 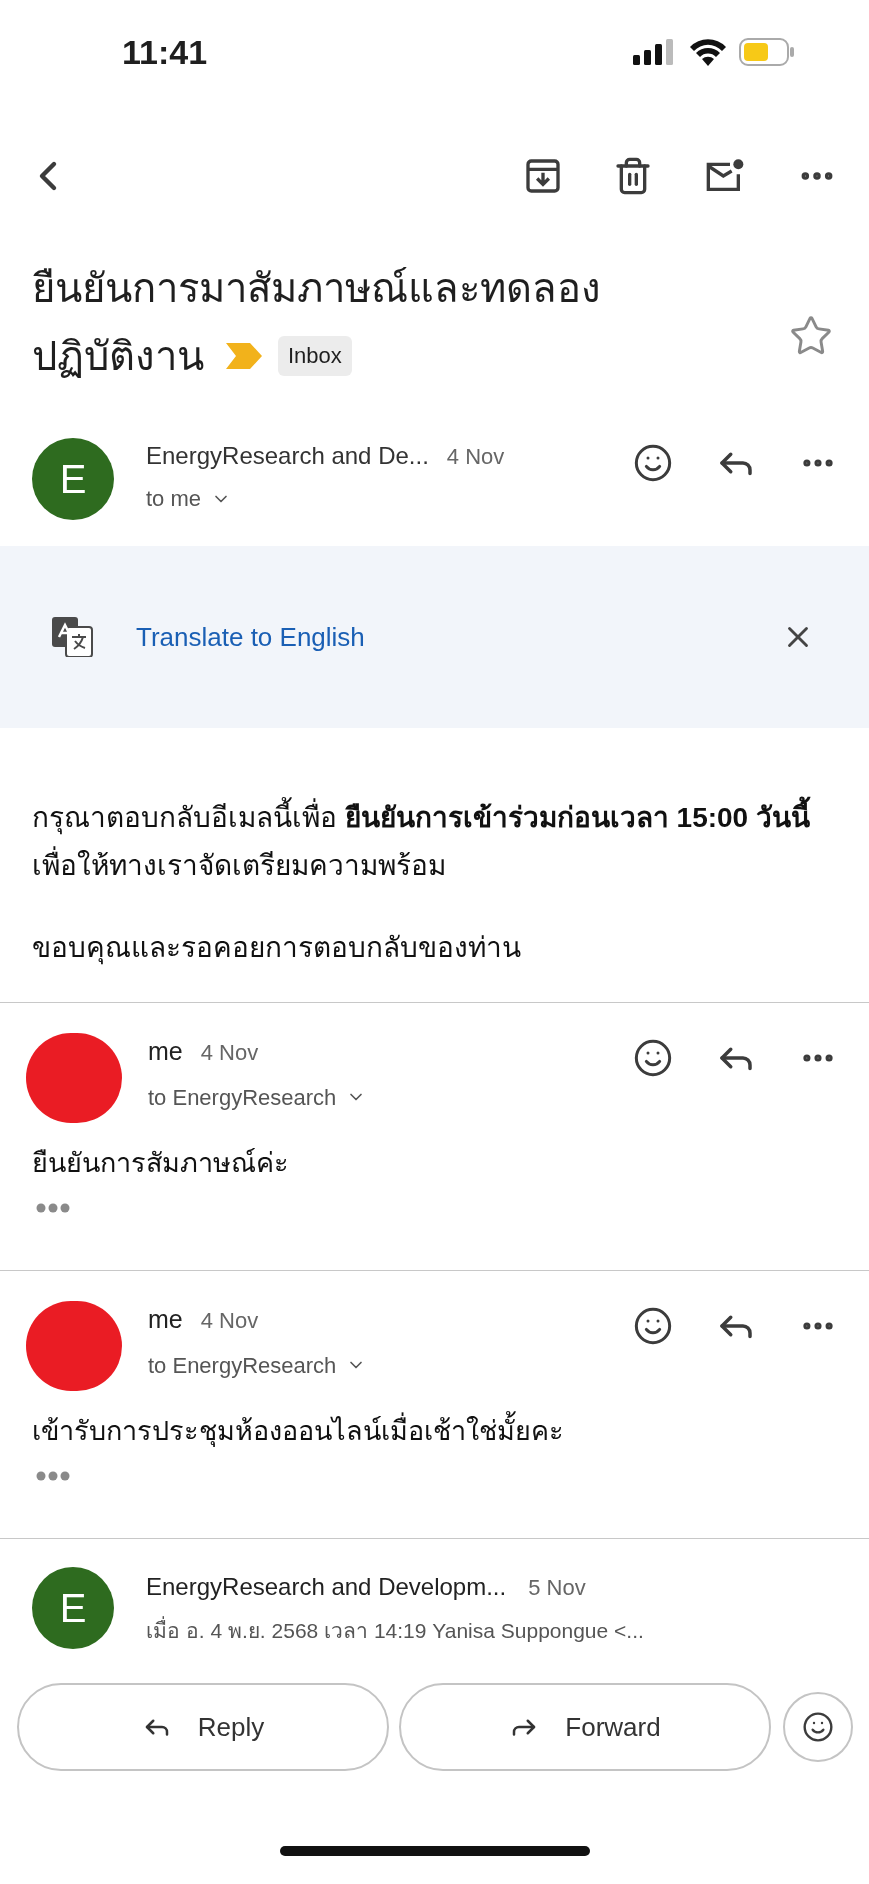 I want to click on battery-icon, so click(x=767, y=52).